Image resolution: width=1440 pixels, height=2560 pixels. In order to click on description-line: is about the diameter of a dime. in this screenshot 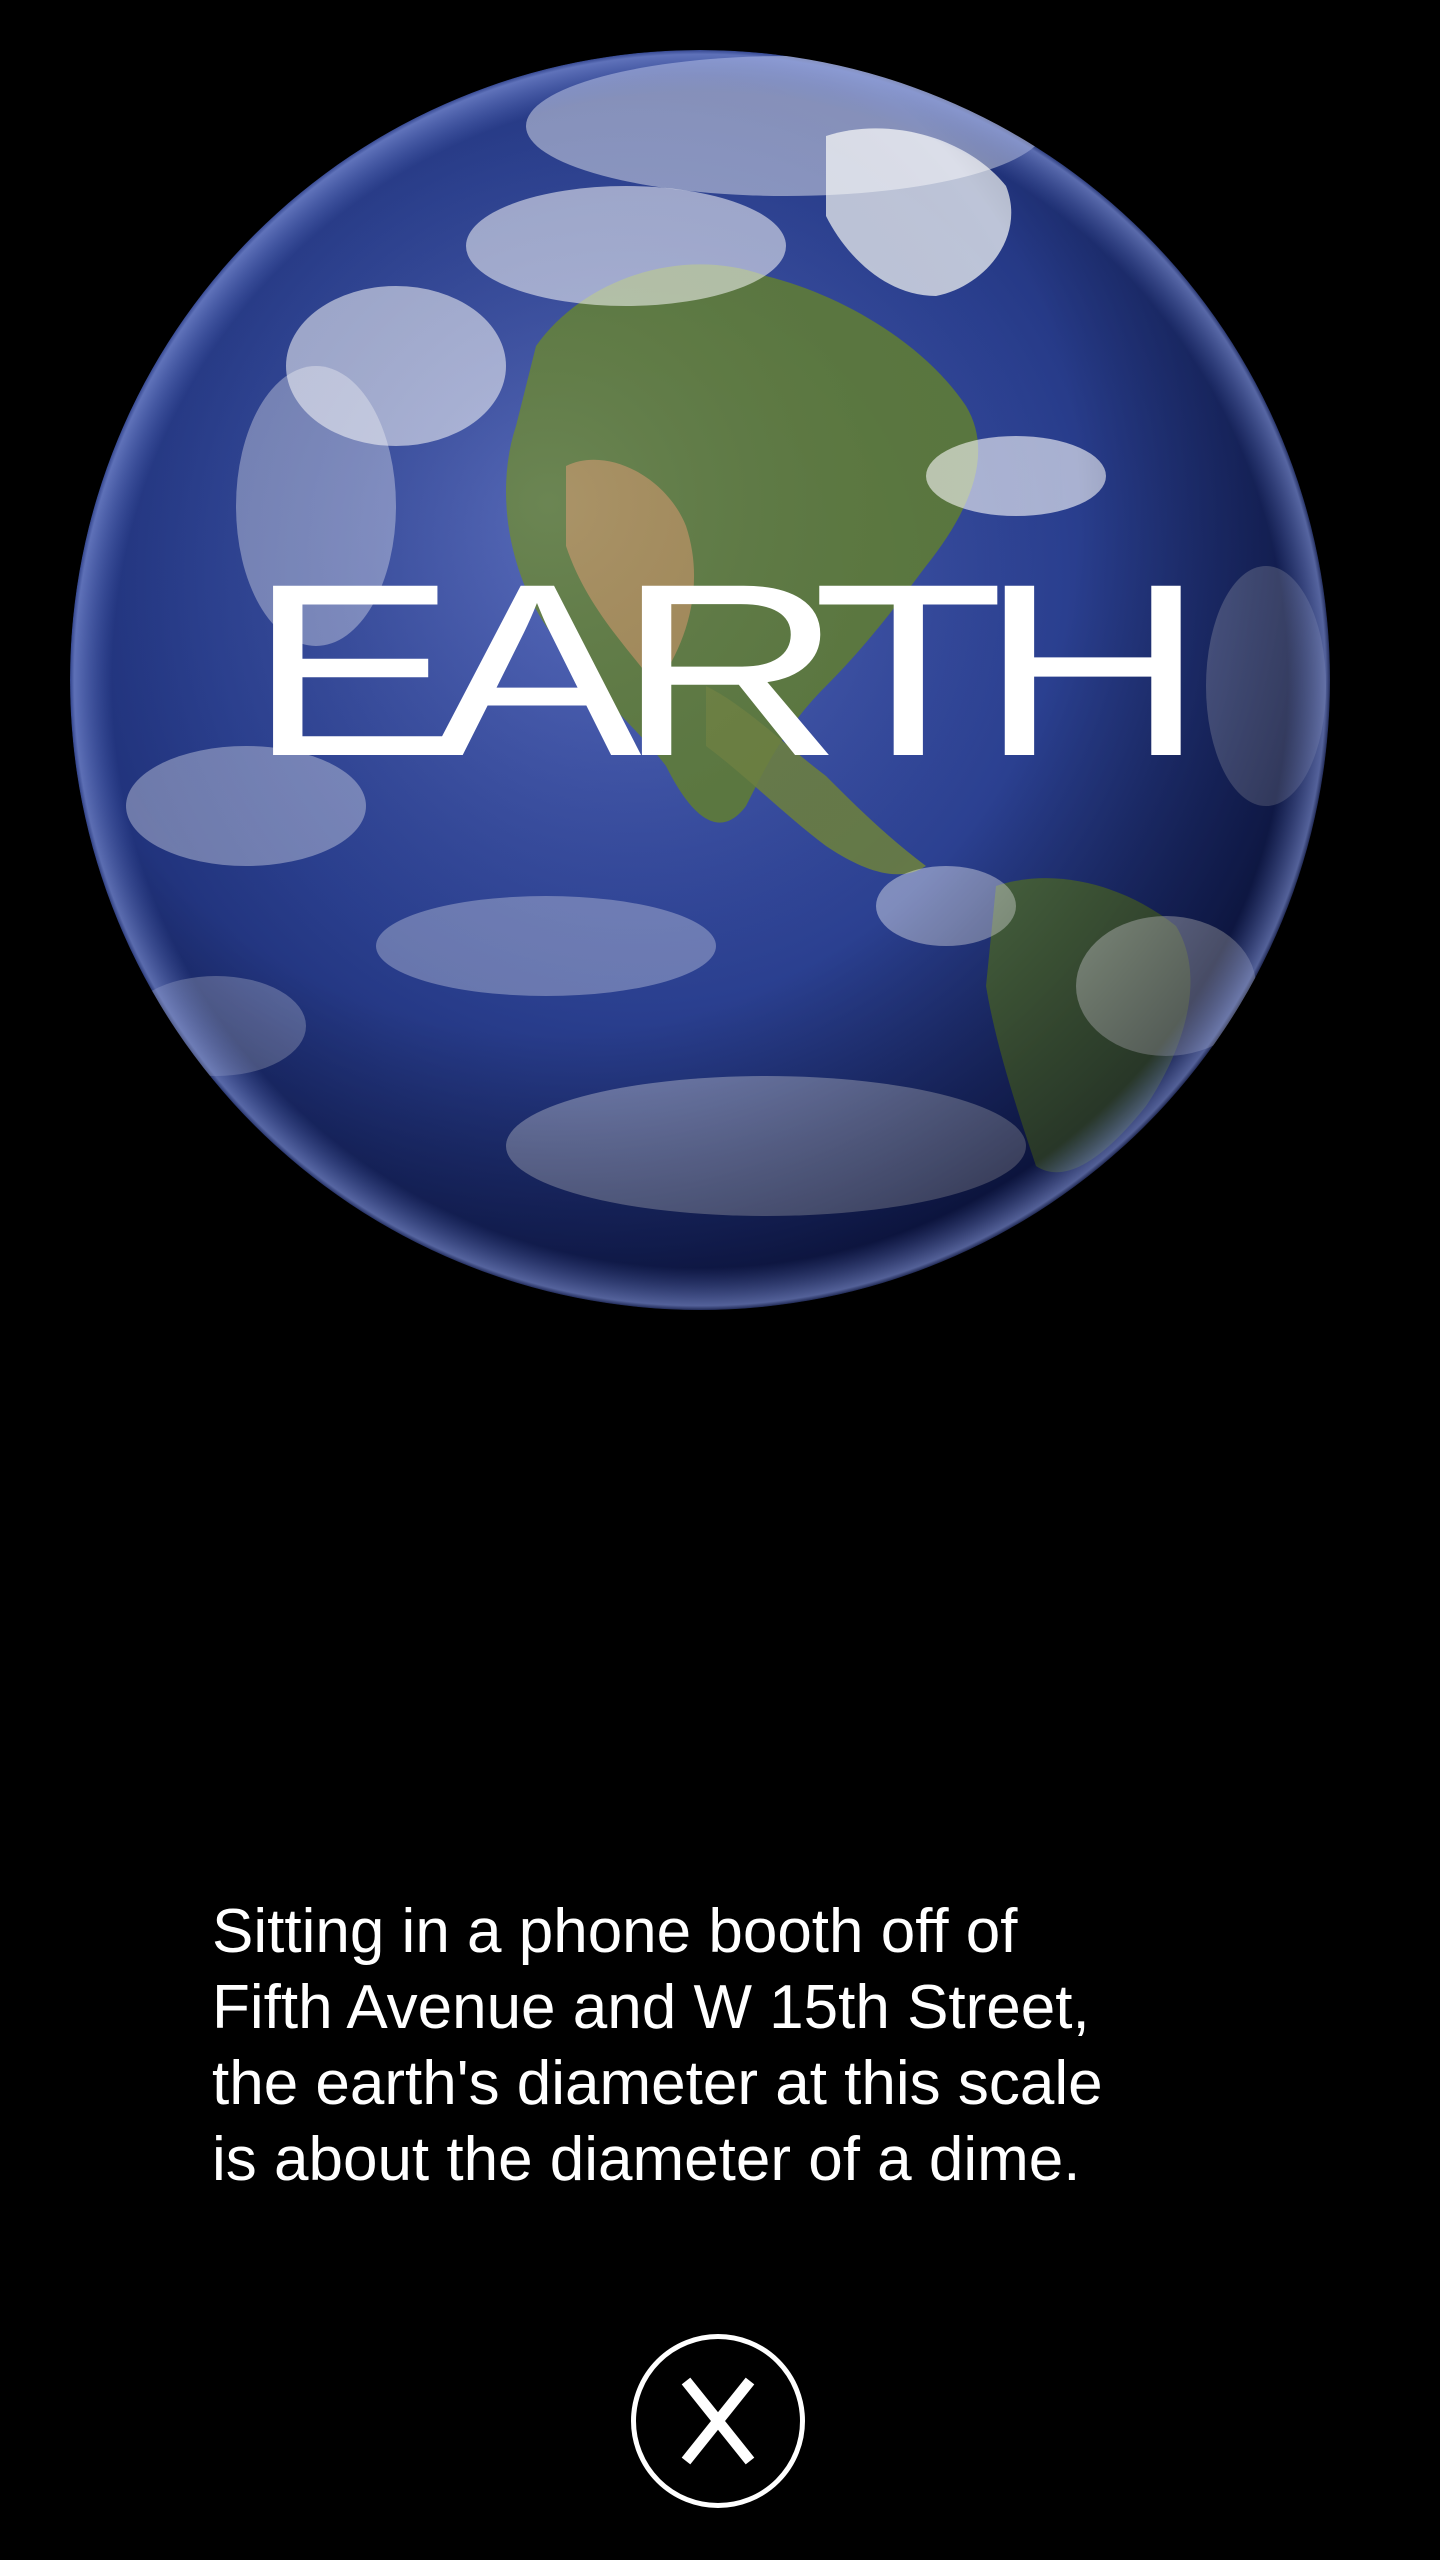, I will do `click(646, 2159)`.